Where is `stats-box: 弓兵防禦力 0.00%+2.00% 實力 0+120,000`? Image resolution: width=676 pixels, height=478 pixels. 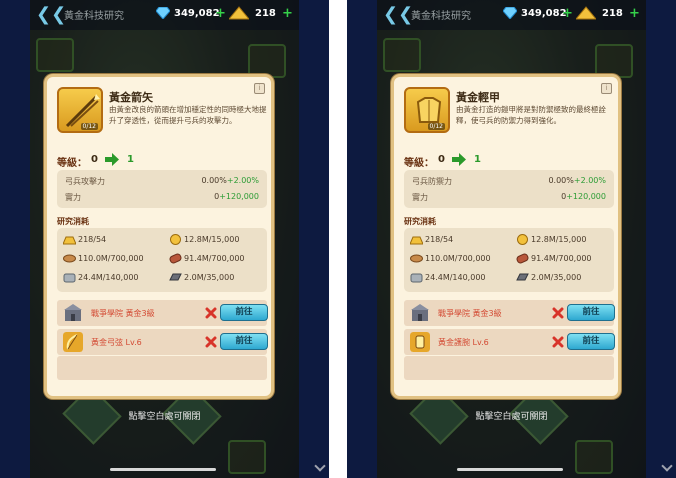
stats-box: 弓兵防禦力 0.00%+2.00% 實力 0+120,000 is located at coordinates (509, 189).